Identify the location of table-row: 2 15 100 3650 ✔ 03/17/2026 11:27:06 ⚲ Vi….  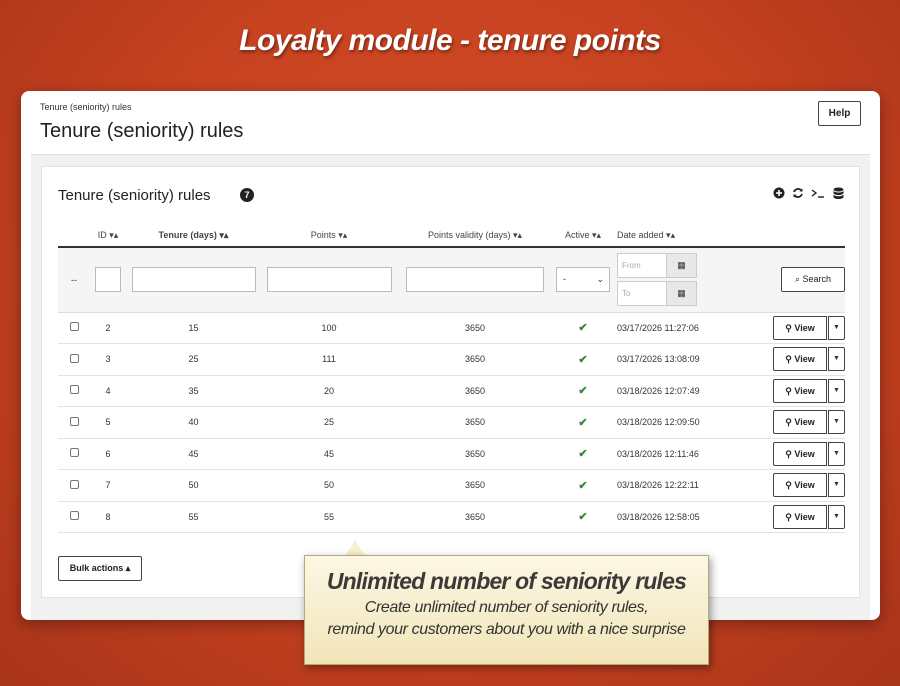
(451, 328).